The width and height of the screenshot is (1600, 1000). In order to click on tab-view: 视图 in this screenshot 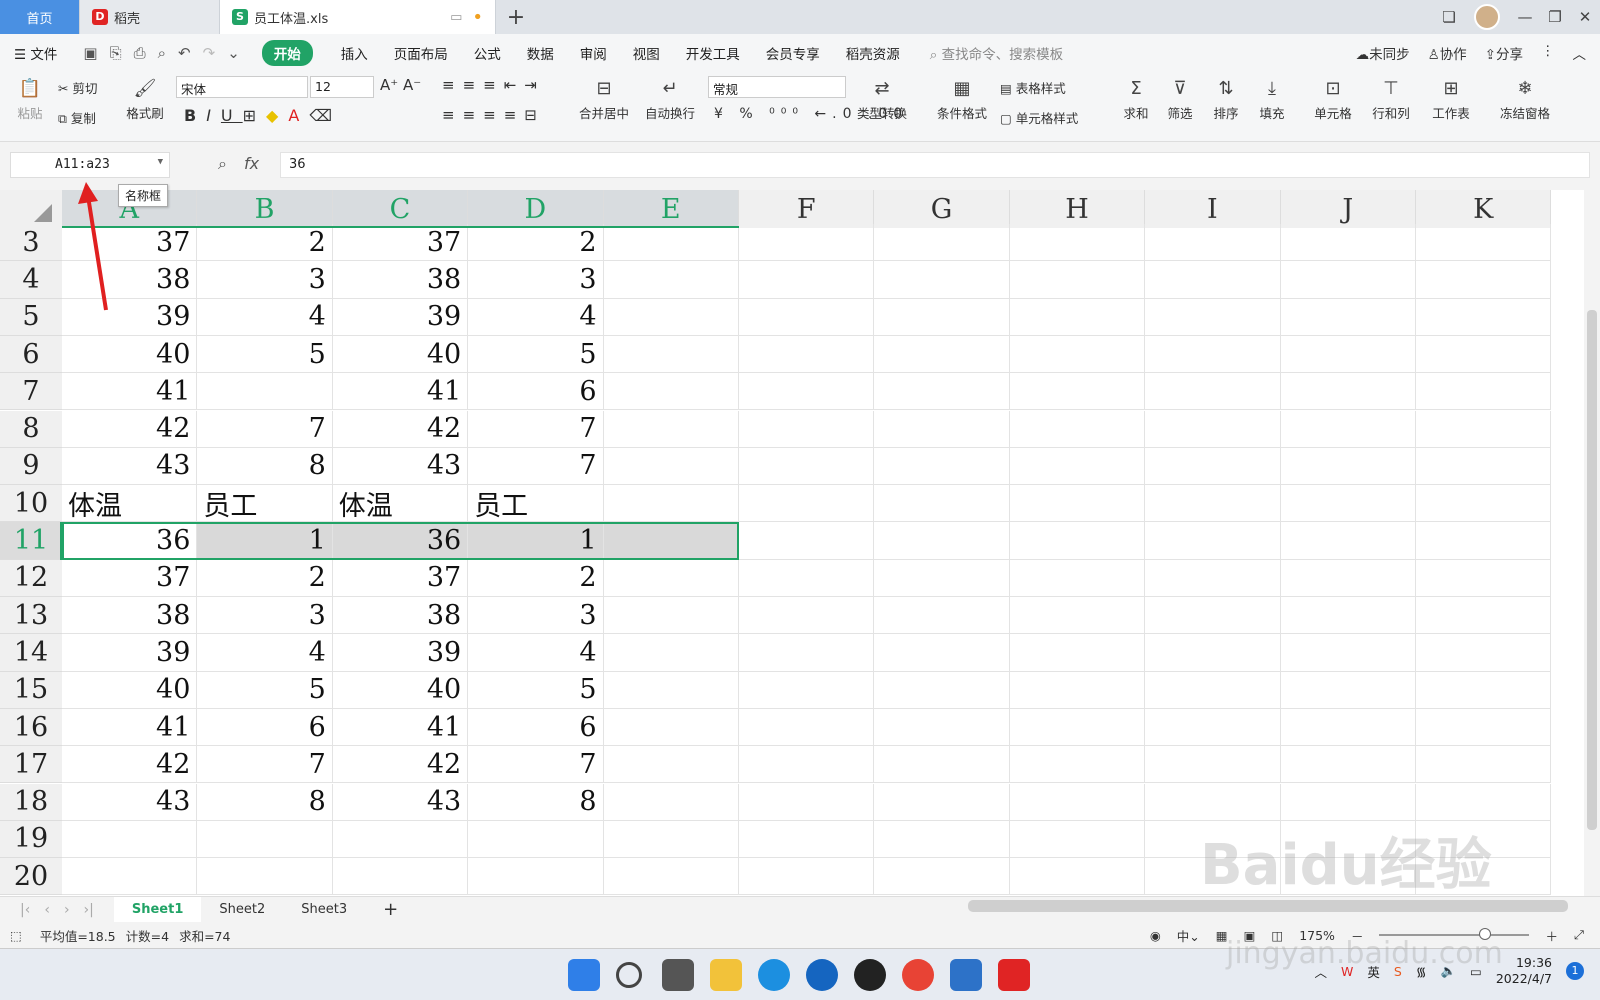, I will do `click(646, 53)`.